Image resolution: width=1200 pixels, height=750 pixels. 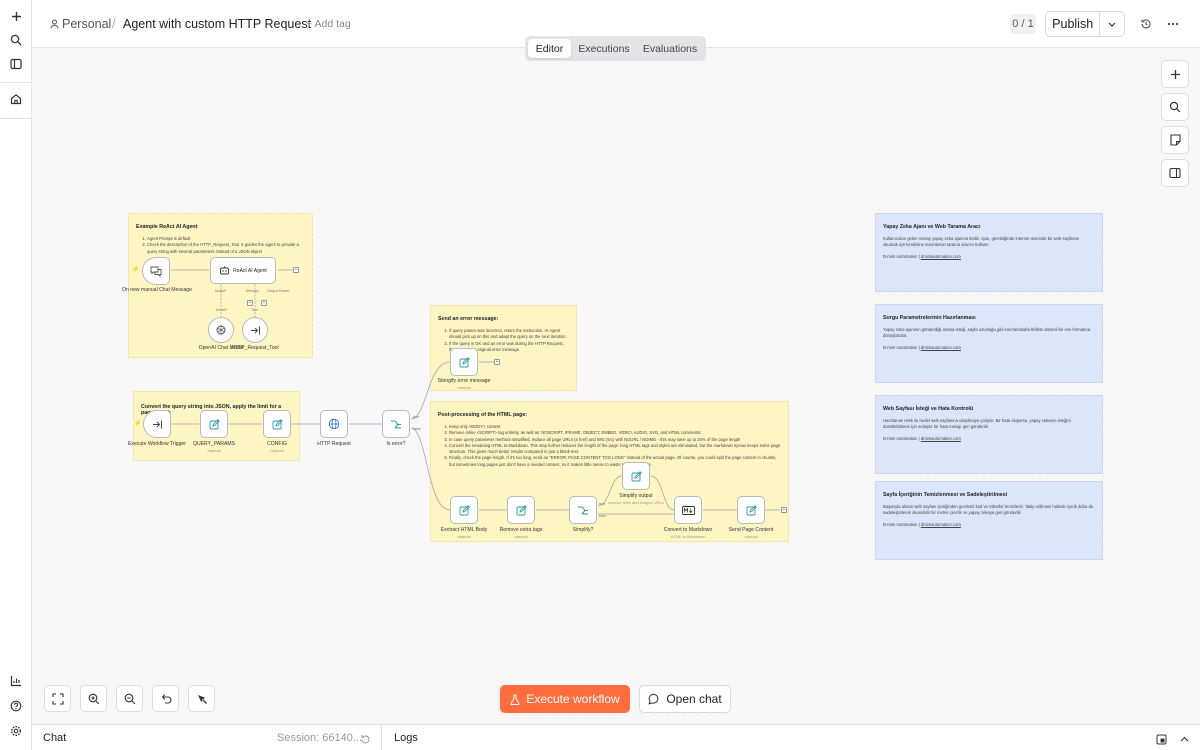 I want to click on note-title: Example ReAct AI Agent, so click(x=167, y=227).